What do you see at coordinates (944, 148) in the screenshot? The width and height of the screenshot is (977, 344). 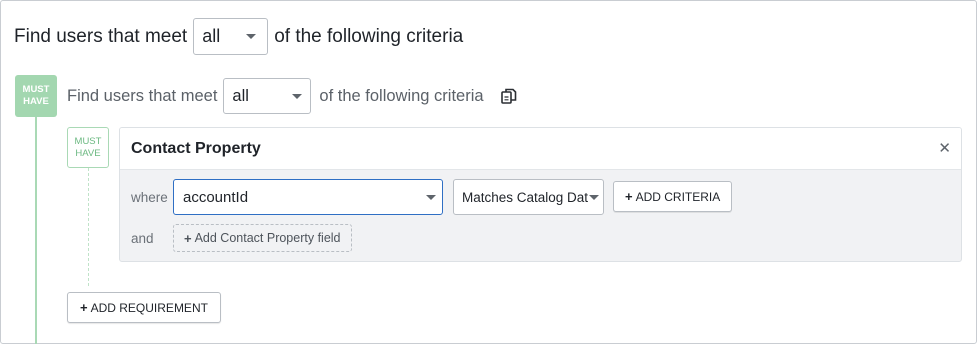 I see `close-icon: ✕` at bounding box center [944, 148].